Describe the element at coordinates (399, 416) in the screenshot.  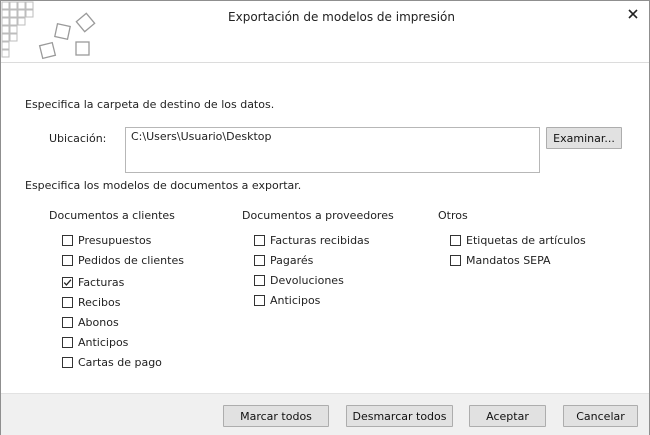
I see `deselect-all-button: Desmarcar todos` at that location.